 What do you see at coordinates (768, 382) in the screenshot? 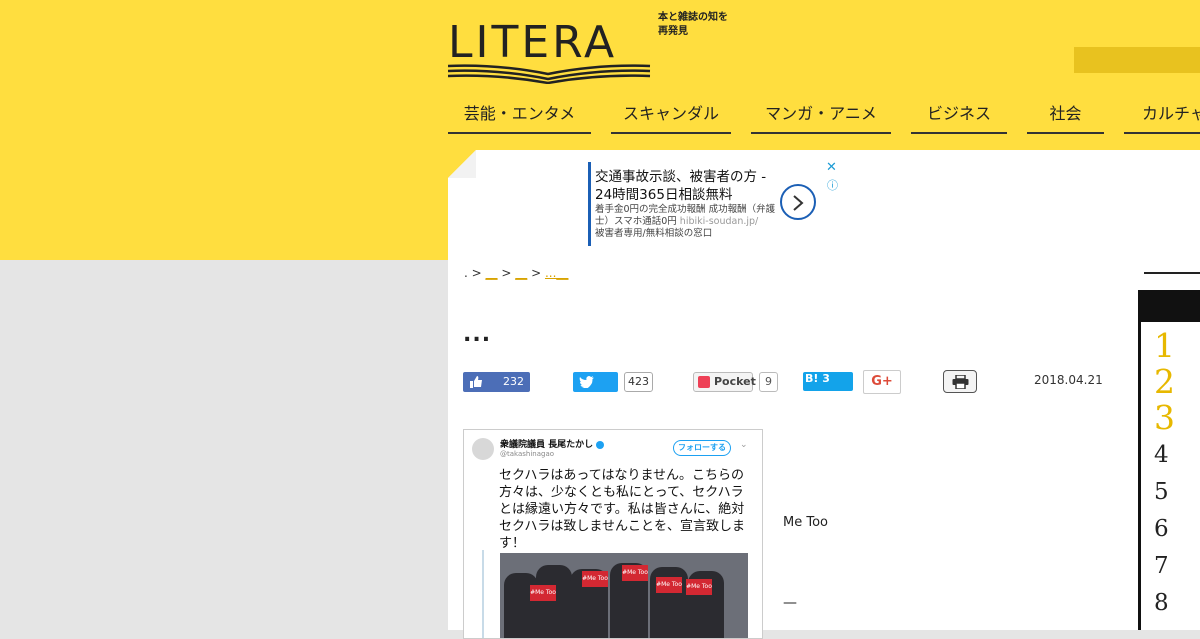
I see `pocket-count: 9` at bounding box center [768, 382].